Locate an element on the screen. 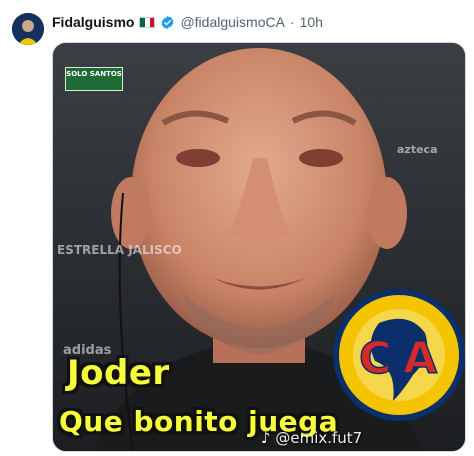 This screenshot has width=474, height=456. svg-text: A is located at coordinates (420, 358).